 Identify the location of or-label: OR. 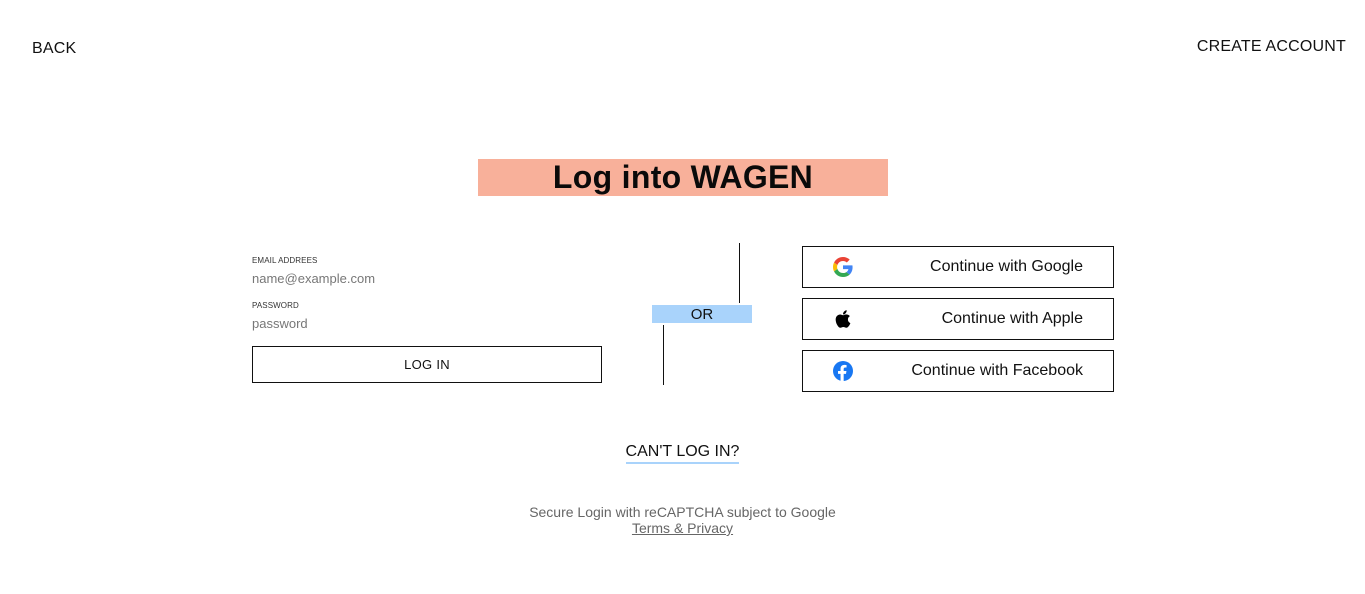
(702, 314).